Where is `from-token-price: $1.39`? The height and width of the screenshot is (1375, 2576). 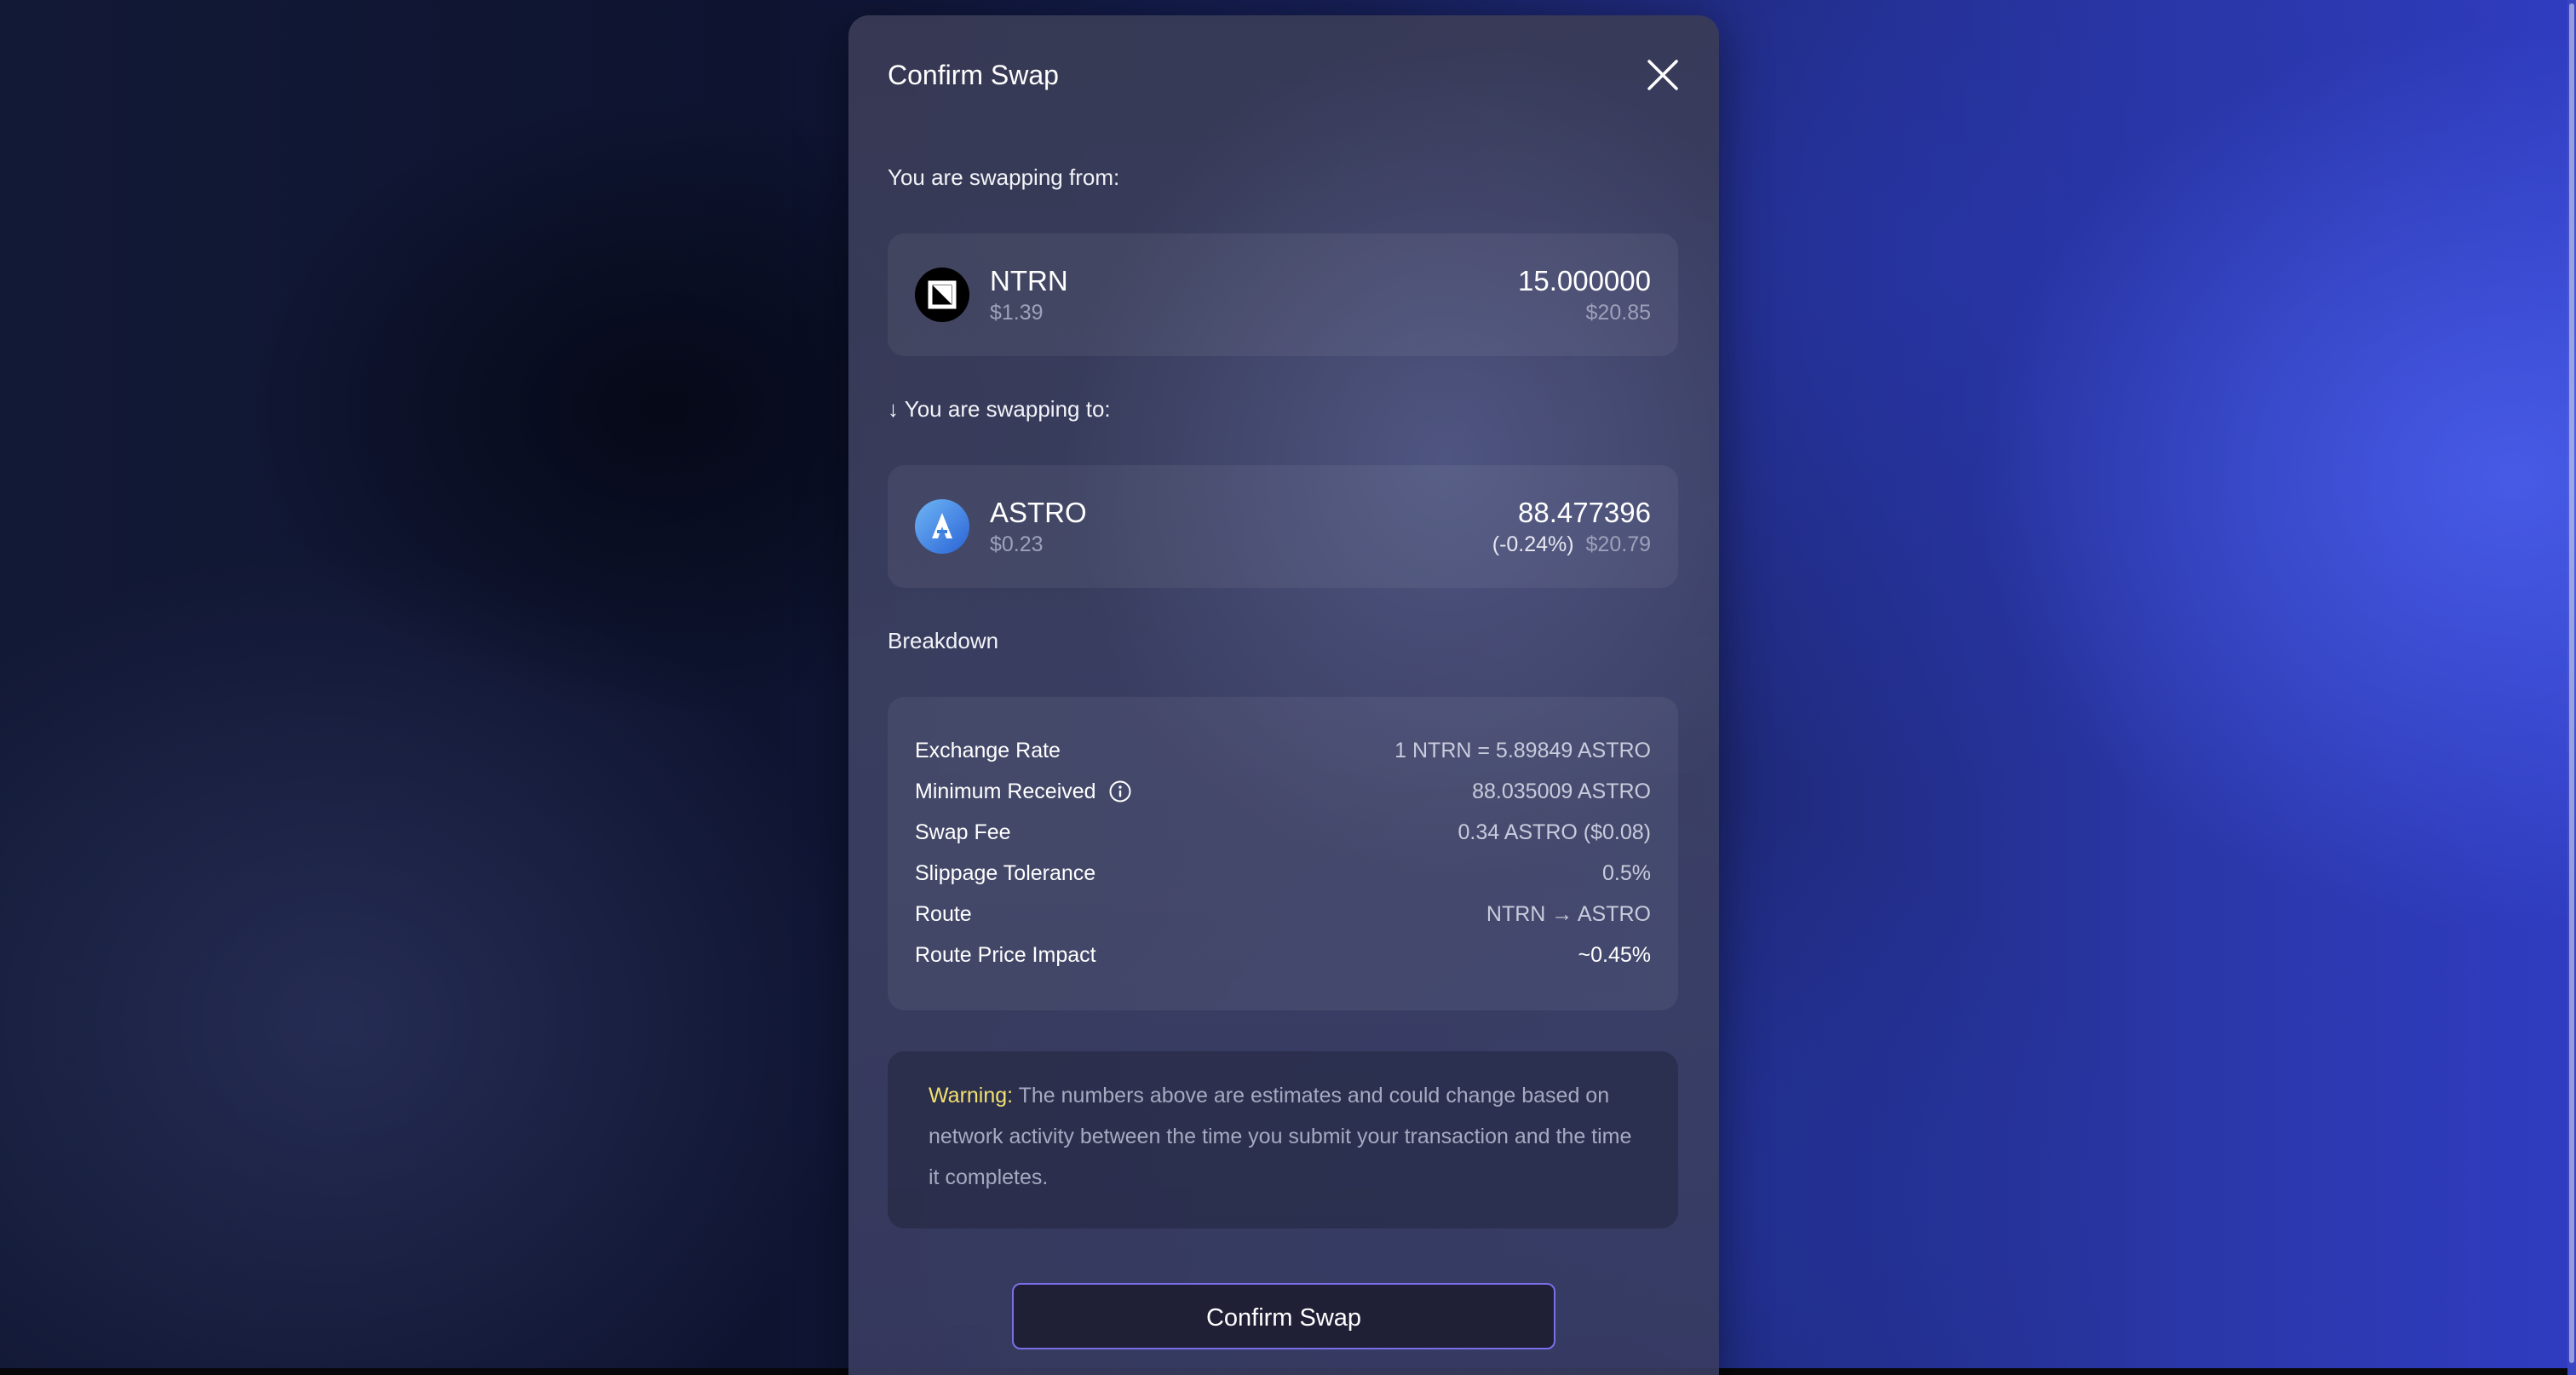
from-token-price: $1.39 is located at coordinates (1017, 313).